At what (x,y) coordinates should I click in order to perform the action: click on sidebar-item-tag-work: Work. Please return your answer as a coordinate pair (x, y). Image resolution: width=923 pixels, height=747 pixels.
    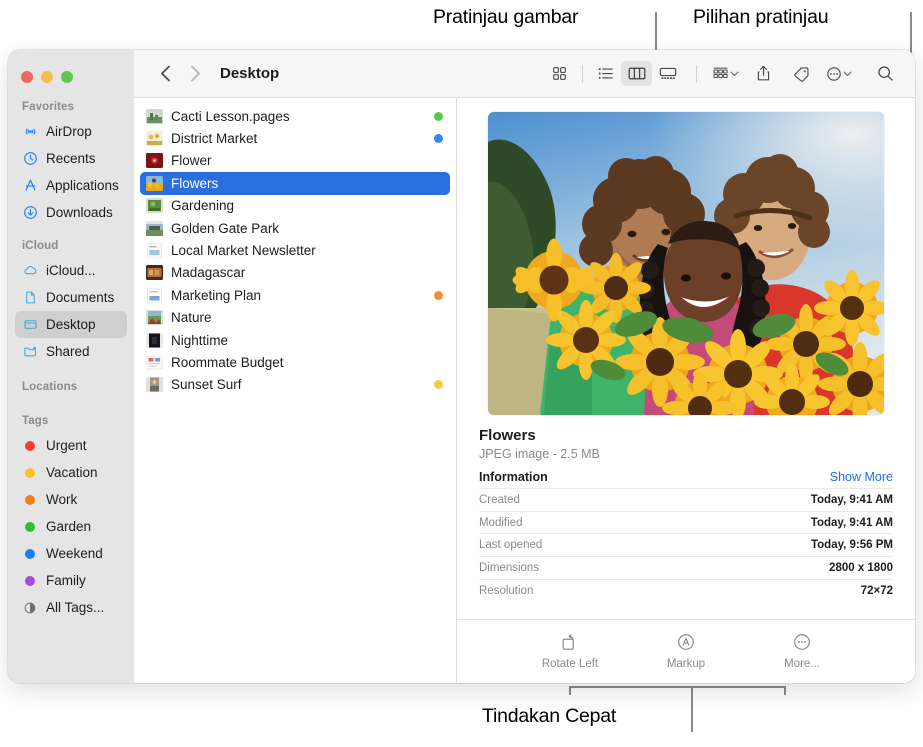
    Looking at the image, I should click on (71, 499).